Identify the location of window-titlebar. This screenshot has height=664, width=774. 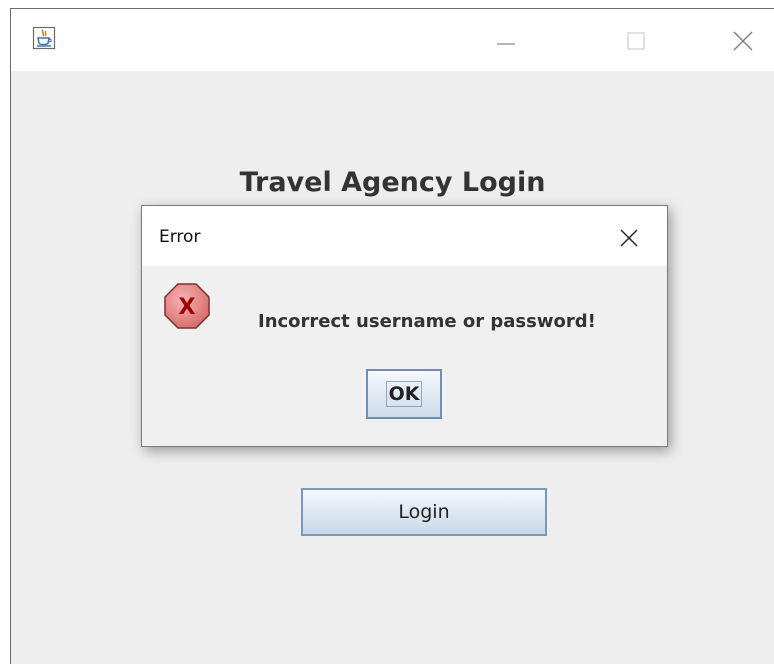
(392, 40).